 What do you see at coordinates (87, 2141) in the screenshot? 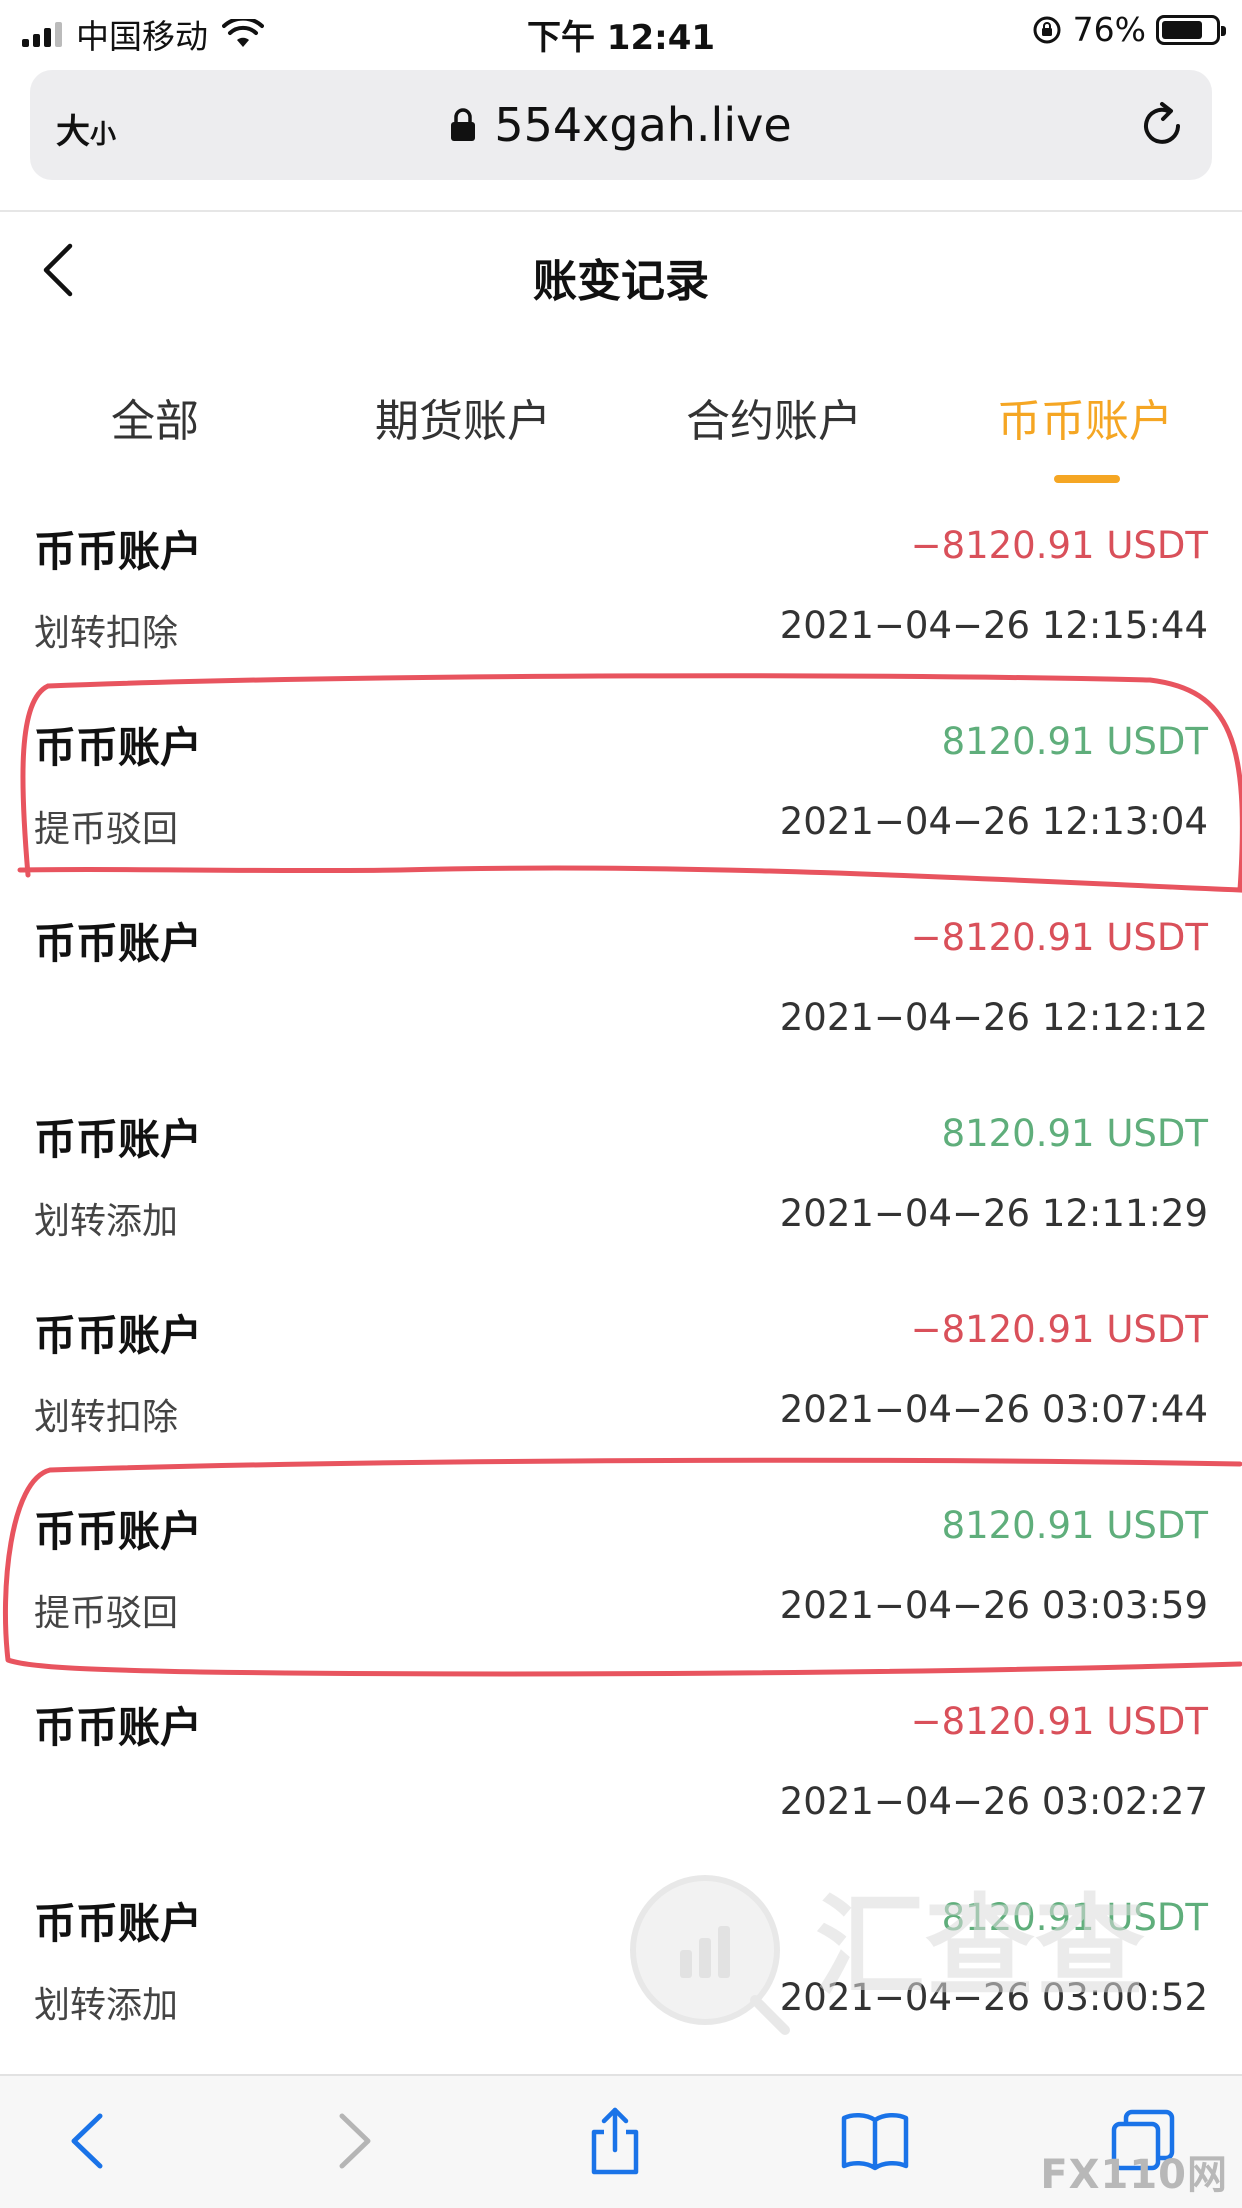
I see `back-icon` at bounding box center [87, 2141].